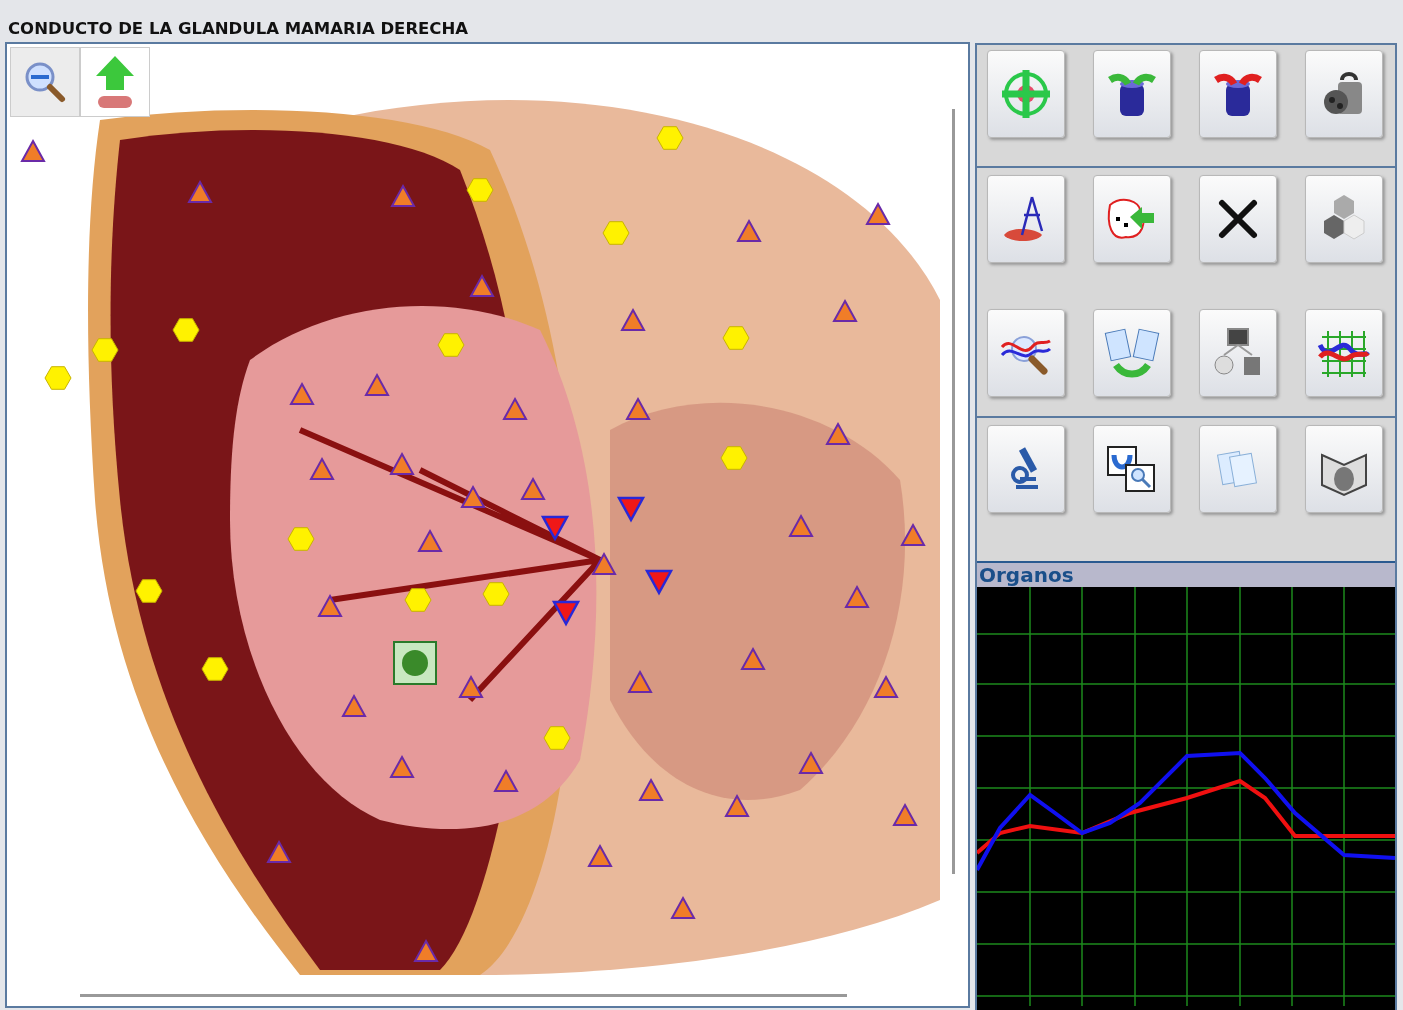 Image resolution: width=1403 pixels, height=1010 pixels. Describe the element at coordinates (238, 29) in the screenshot. I see `view-title: CONDUCTO DE LA GLANDULA MAMARIA DERECHA` at that location.